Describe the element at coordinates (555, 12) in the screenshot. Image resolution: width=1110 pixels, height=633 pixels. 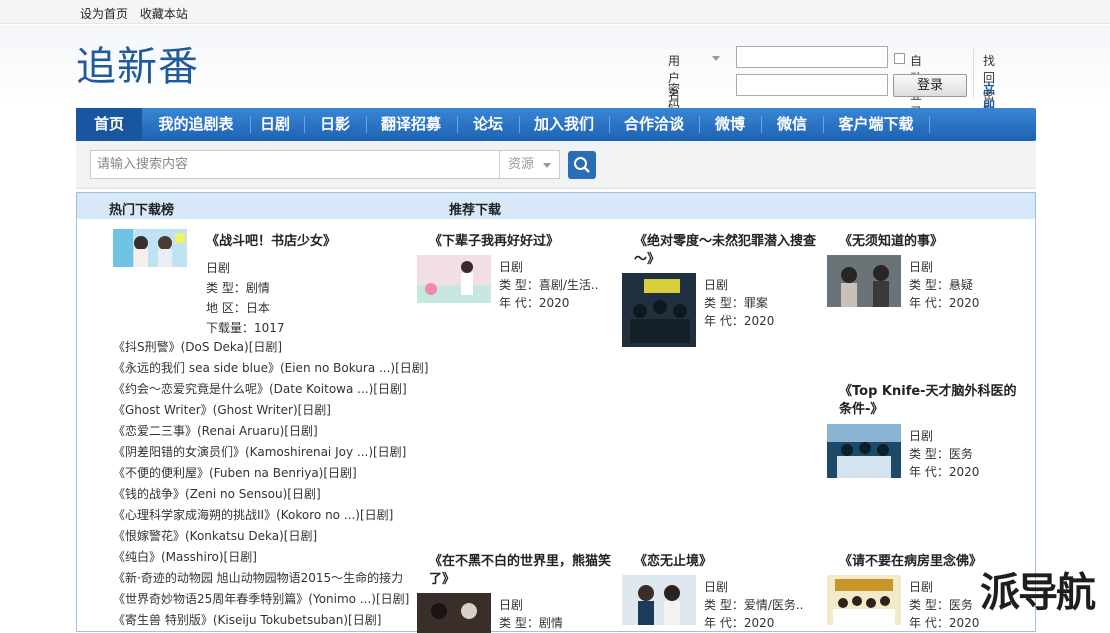
I see `top-bar: 设为首页 收藏本站` at that location.